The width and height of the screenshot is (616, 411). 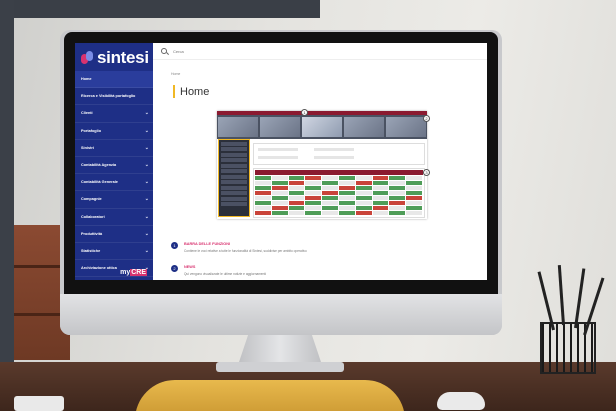 I want to click on sidebar-item: Ricerca e Visibilità portafoglio, so click(x=114, y=97).